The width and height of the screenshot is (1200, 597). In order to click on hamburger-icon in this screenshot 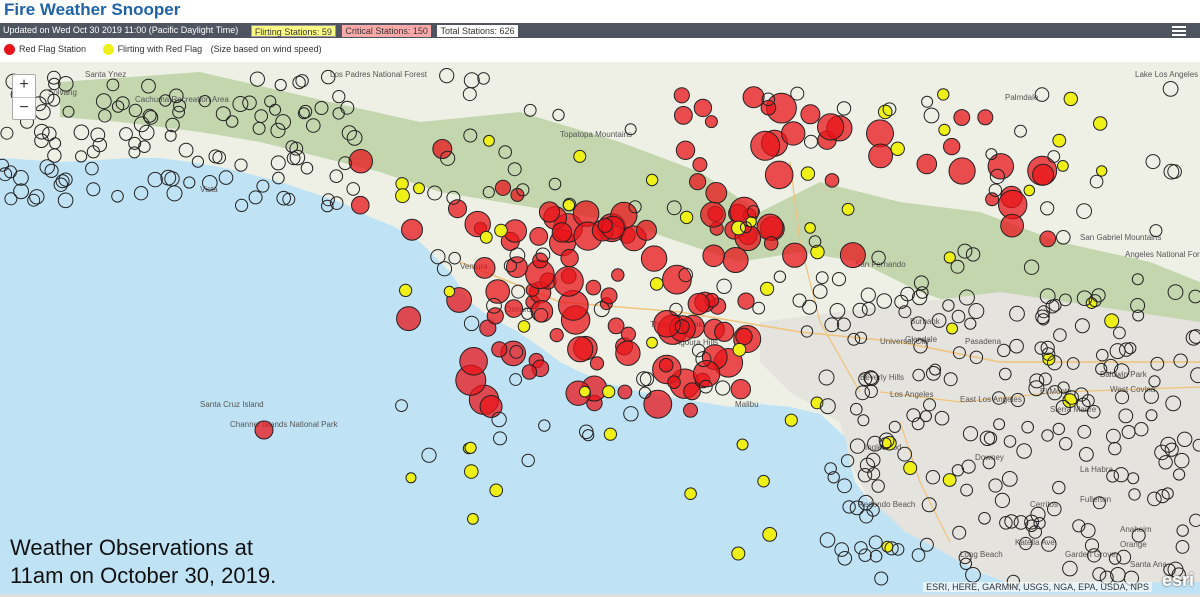, I will do `click(1179, 31)`.